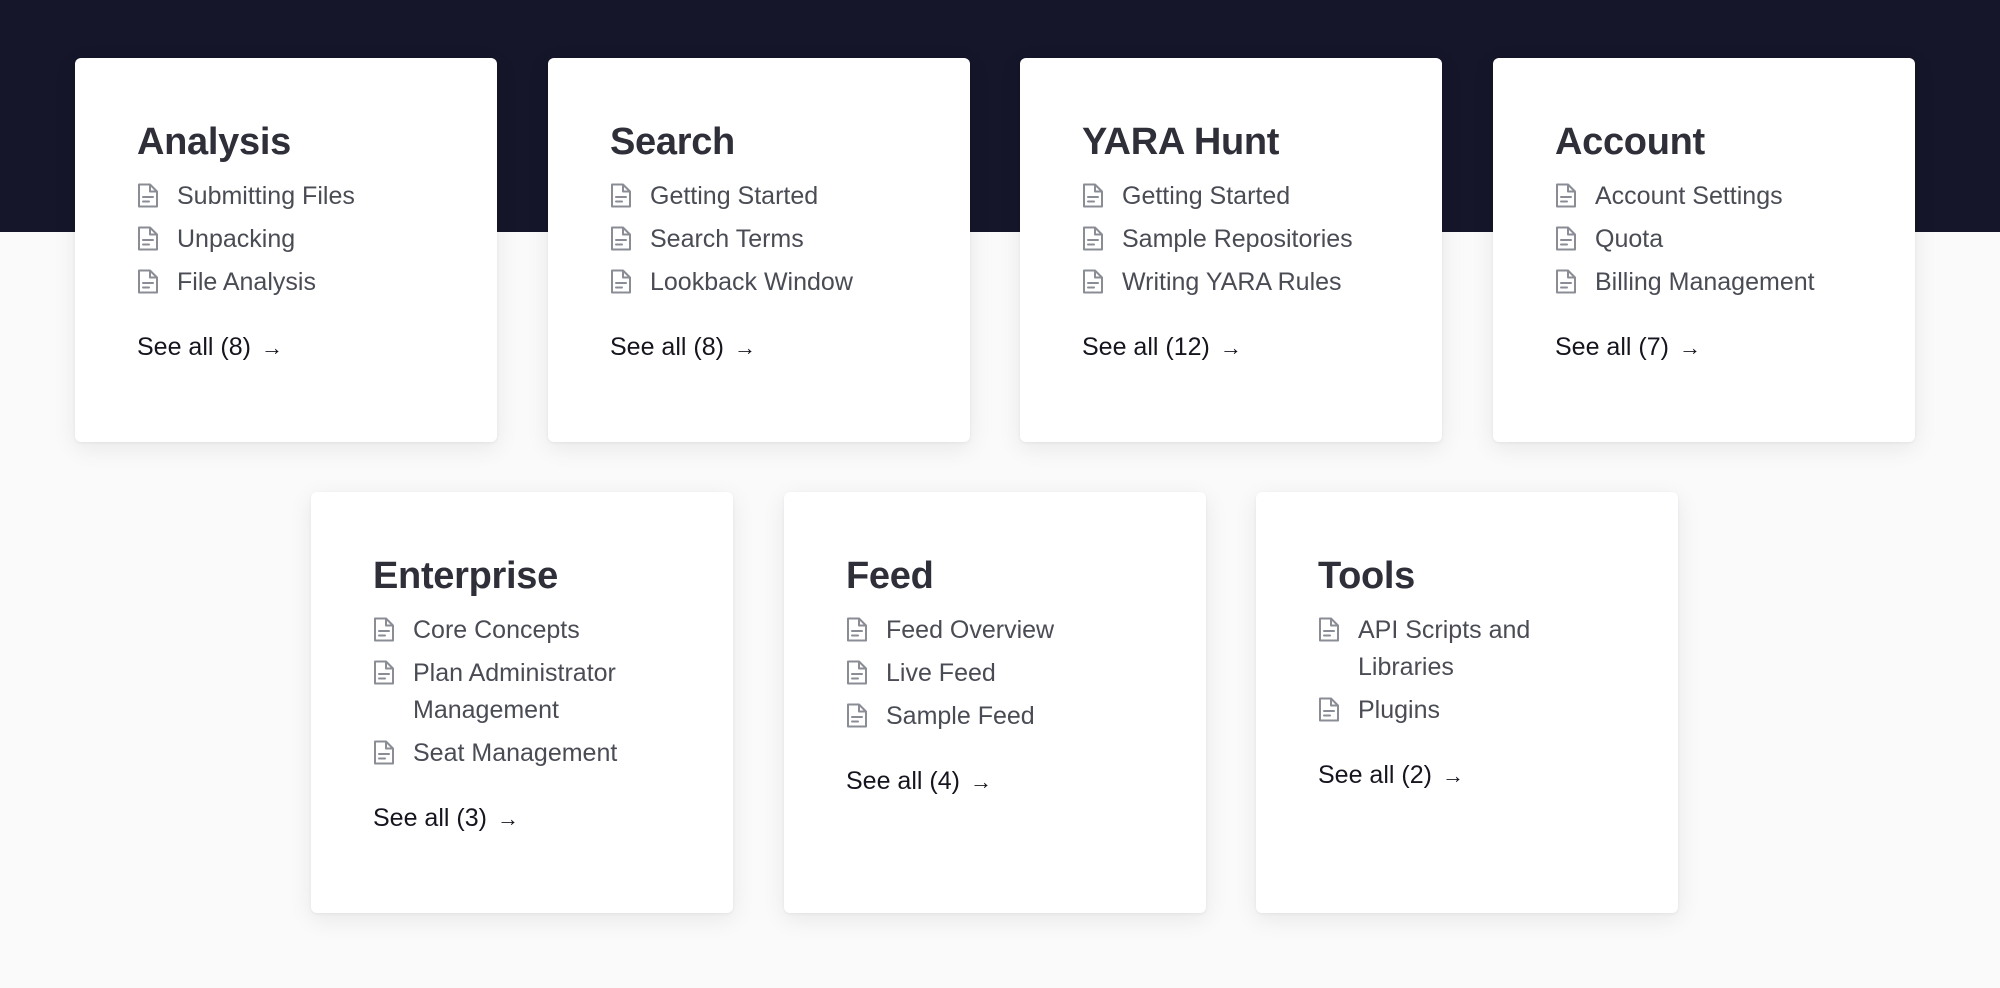  I want to click on card-title: Account, so click(1630, 142).